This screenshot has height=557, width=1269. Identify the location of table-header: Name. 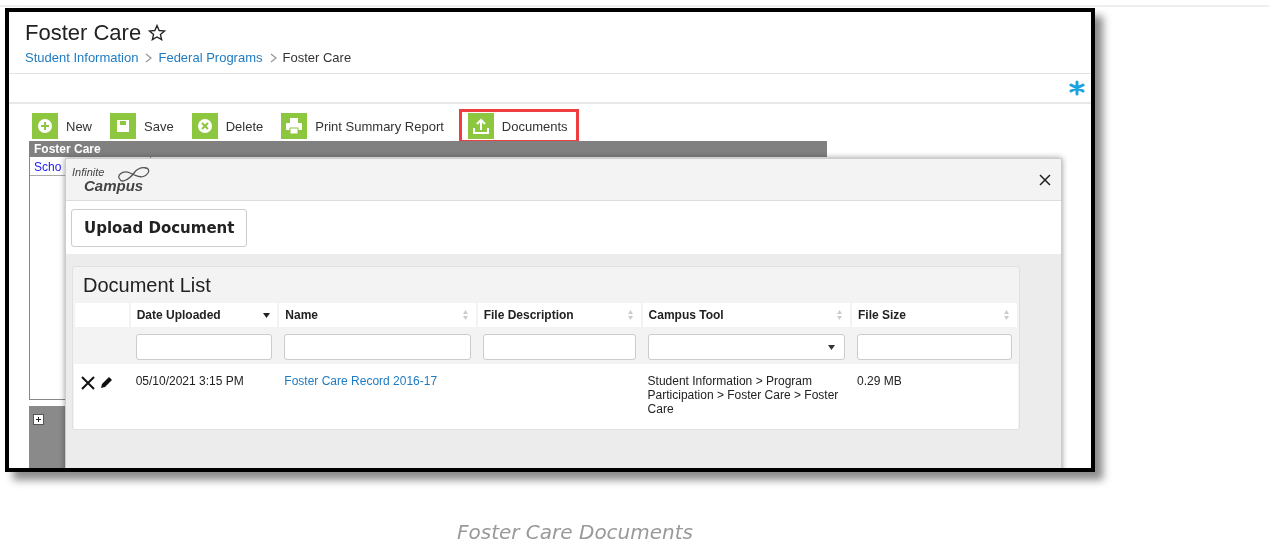
(377, 315).